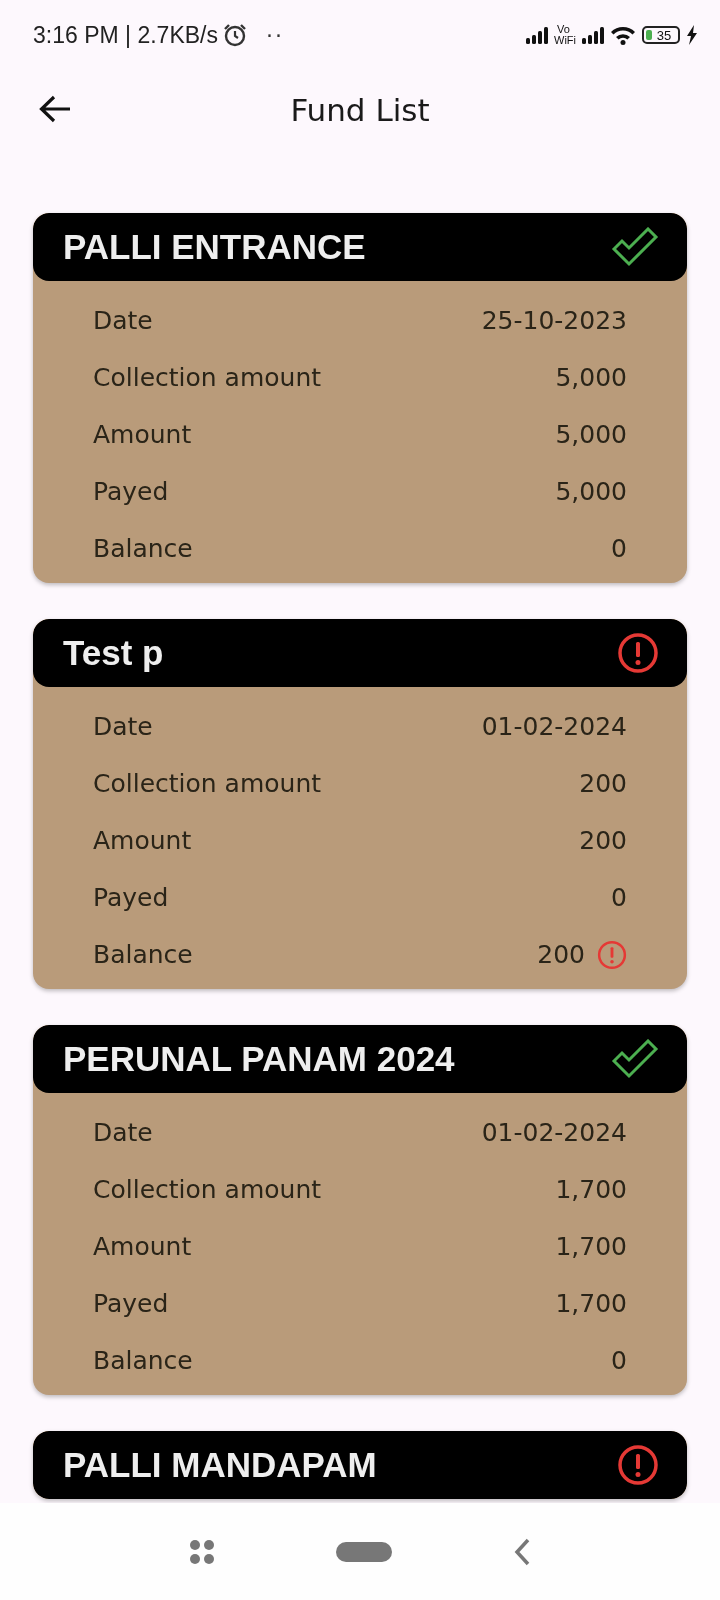 This screenshot has height=1600, width=720. What do you see at coordinates (274, 35) in the screenshot?
I see `notification-dots: ··` at bounding box center [274, 35].